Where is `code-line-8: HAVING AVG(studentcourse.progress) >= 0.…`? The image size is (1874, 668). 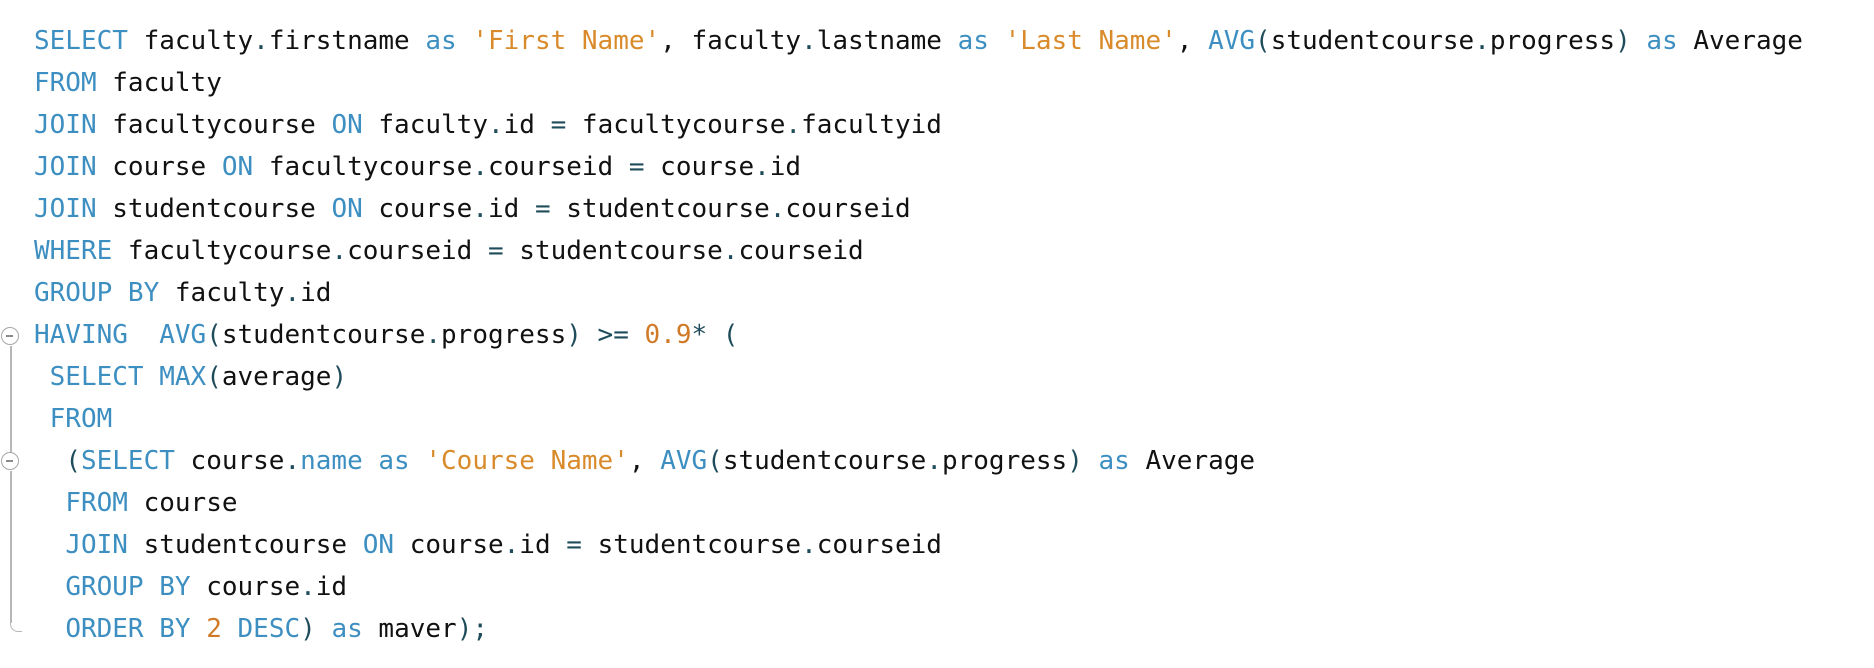 code-line-8: HAVING AVG(studentcourse.progress) >= 0.… is located at coordinates (386, 335).